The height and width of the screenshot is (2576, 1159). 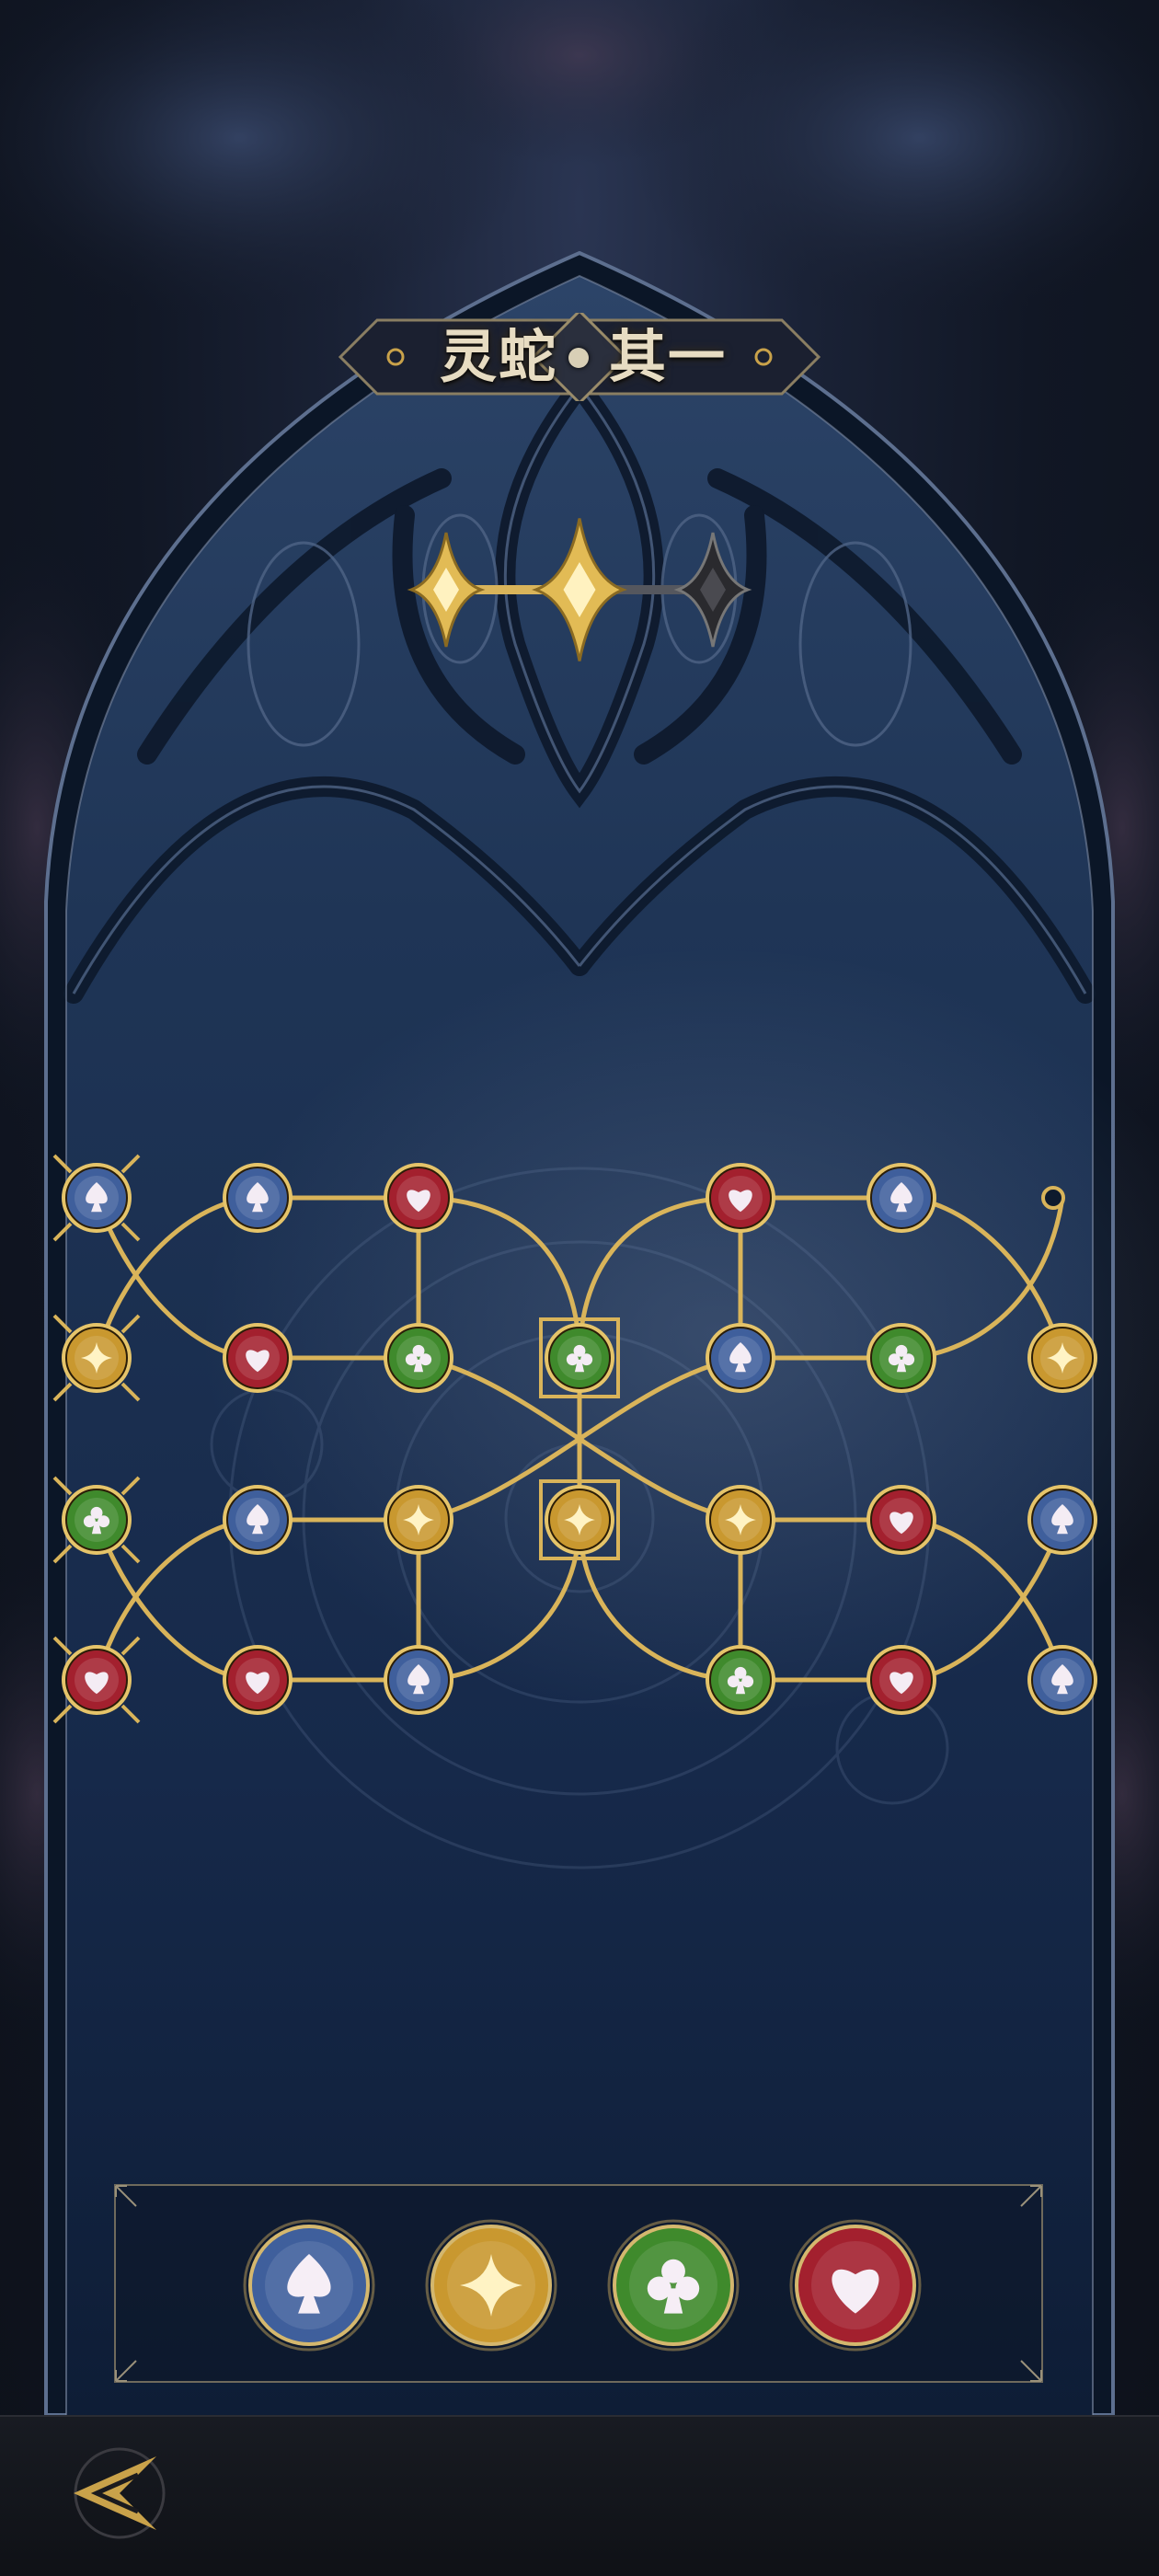 I want to click on back-button, so click(x=115, y=2493).